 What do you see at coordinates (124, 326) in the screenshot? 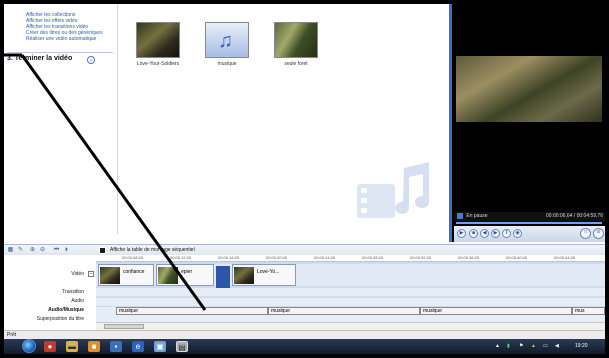
I see `scrollbar-thumb` at bounding box center [124, 326].